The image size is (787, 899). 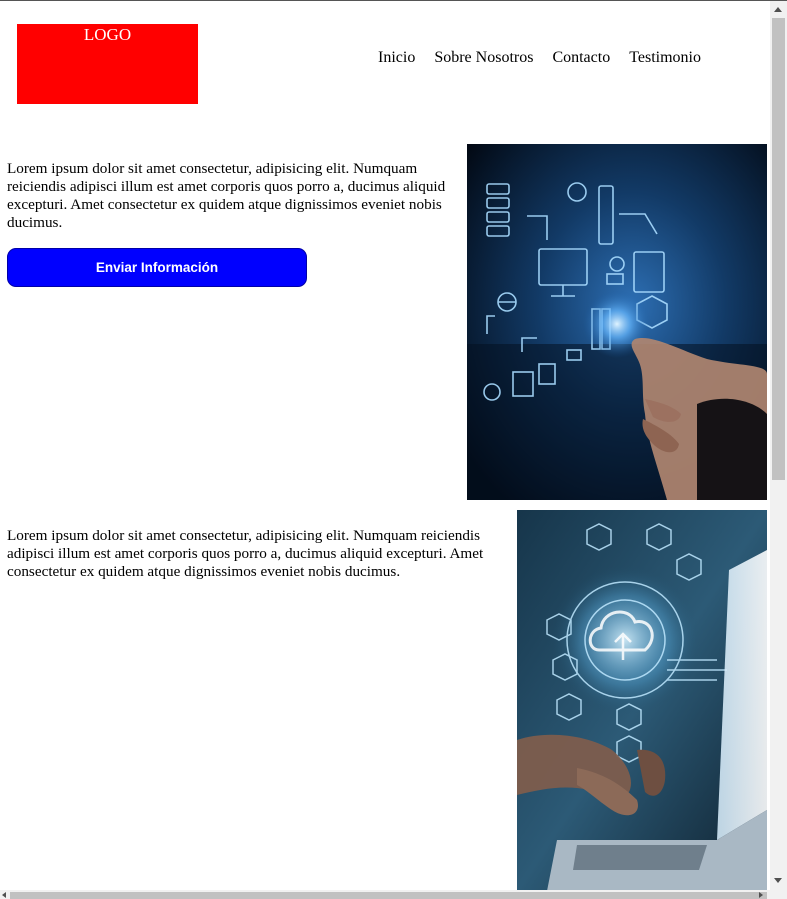 I want to click on logo: LOGO, so click(x=107, y=64).